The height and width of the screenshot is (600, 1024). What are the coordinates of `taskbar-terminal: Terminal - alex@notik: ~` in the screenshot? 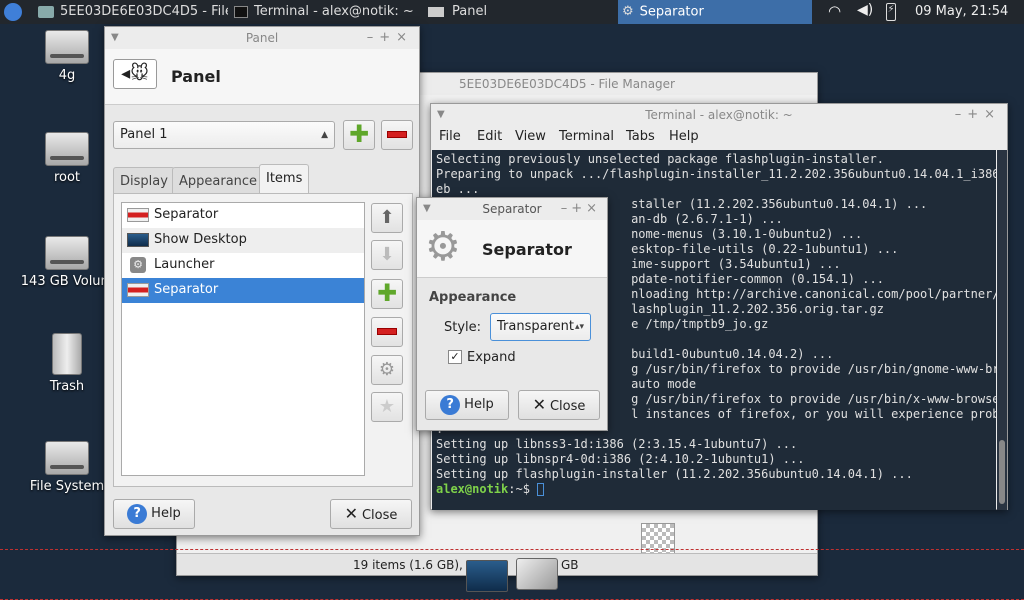 It's located at (323, 12).